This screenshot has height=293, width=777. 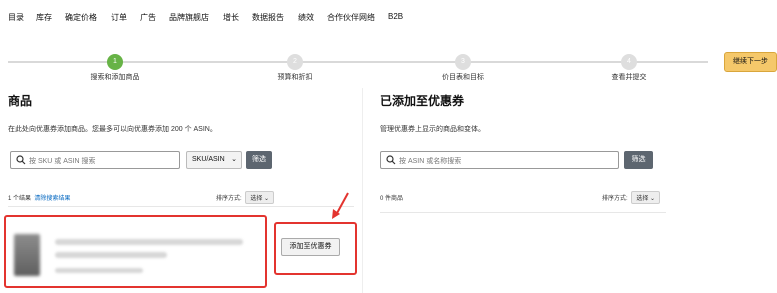 I want to click on product-search-input: 按 SKU 或 ASIN 搜索, so click(x=95, y=160).